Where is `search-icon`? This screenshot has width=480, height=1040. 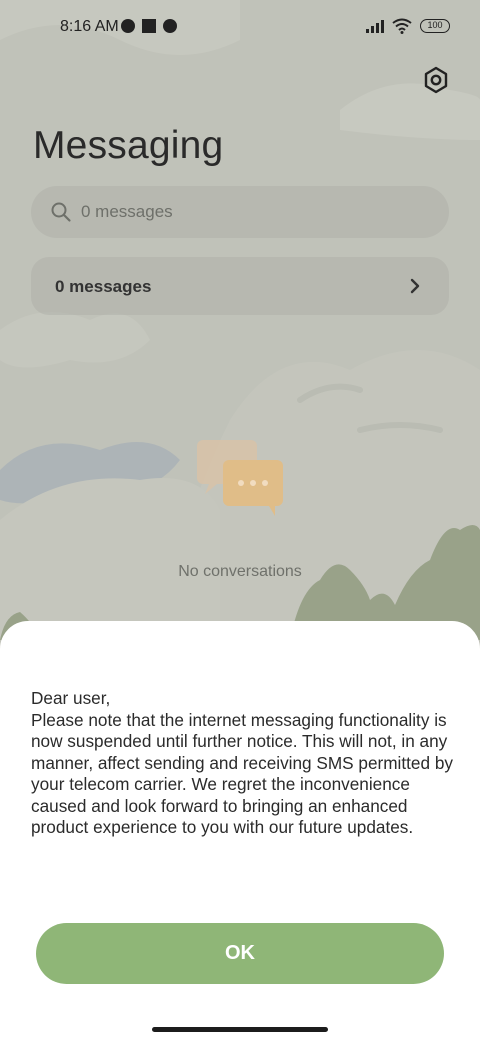
search-icon is located at coordinates (61, 212).